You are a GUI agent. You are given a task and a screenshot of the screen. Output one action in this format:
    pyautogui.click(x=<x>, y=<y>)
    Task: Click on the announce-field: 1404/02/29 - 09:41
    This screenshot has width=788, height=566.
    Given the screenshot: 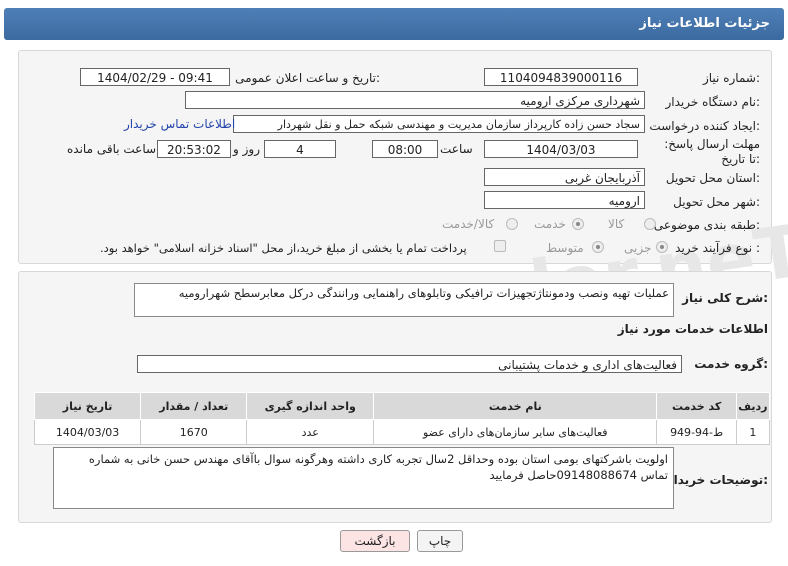 What is the action you would take?
    pyautogui.click(x=155, y=77)
    